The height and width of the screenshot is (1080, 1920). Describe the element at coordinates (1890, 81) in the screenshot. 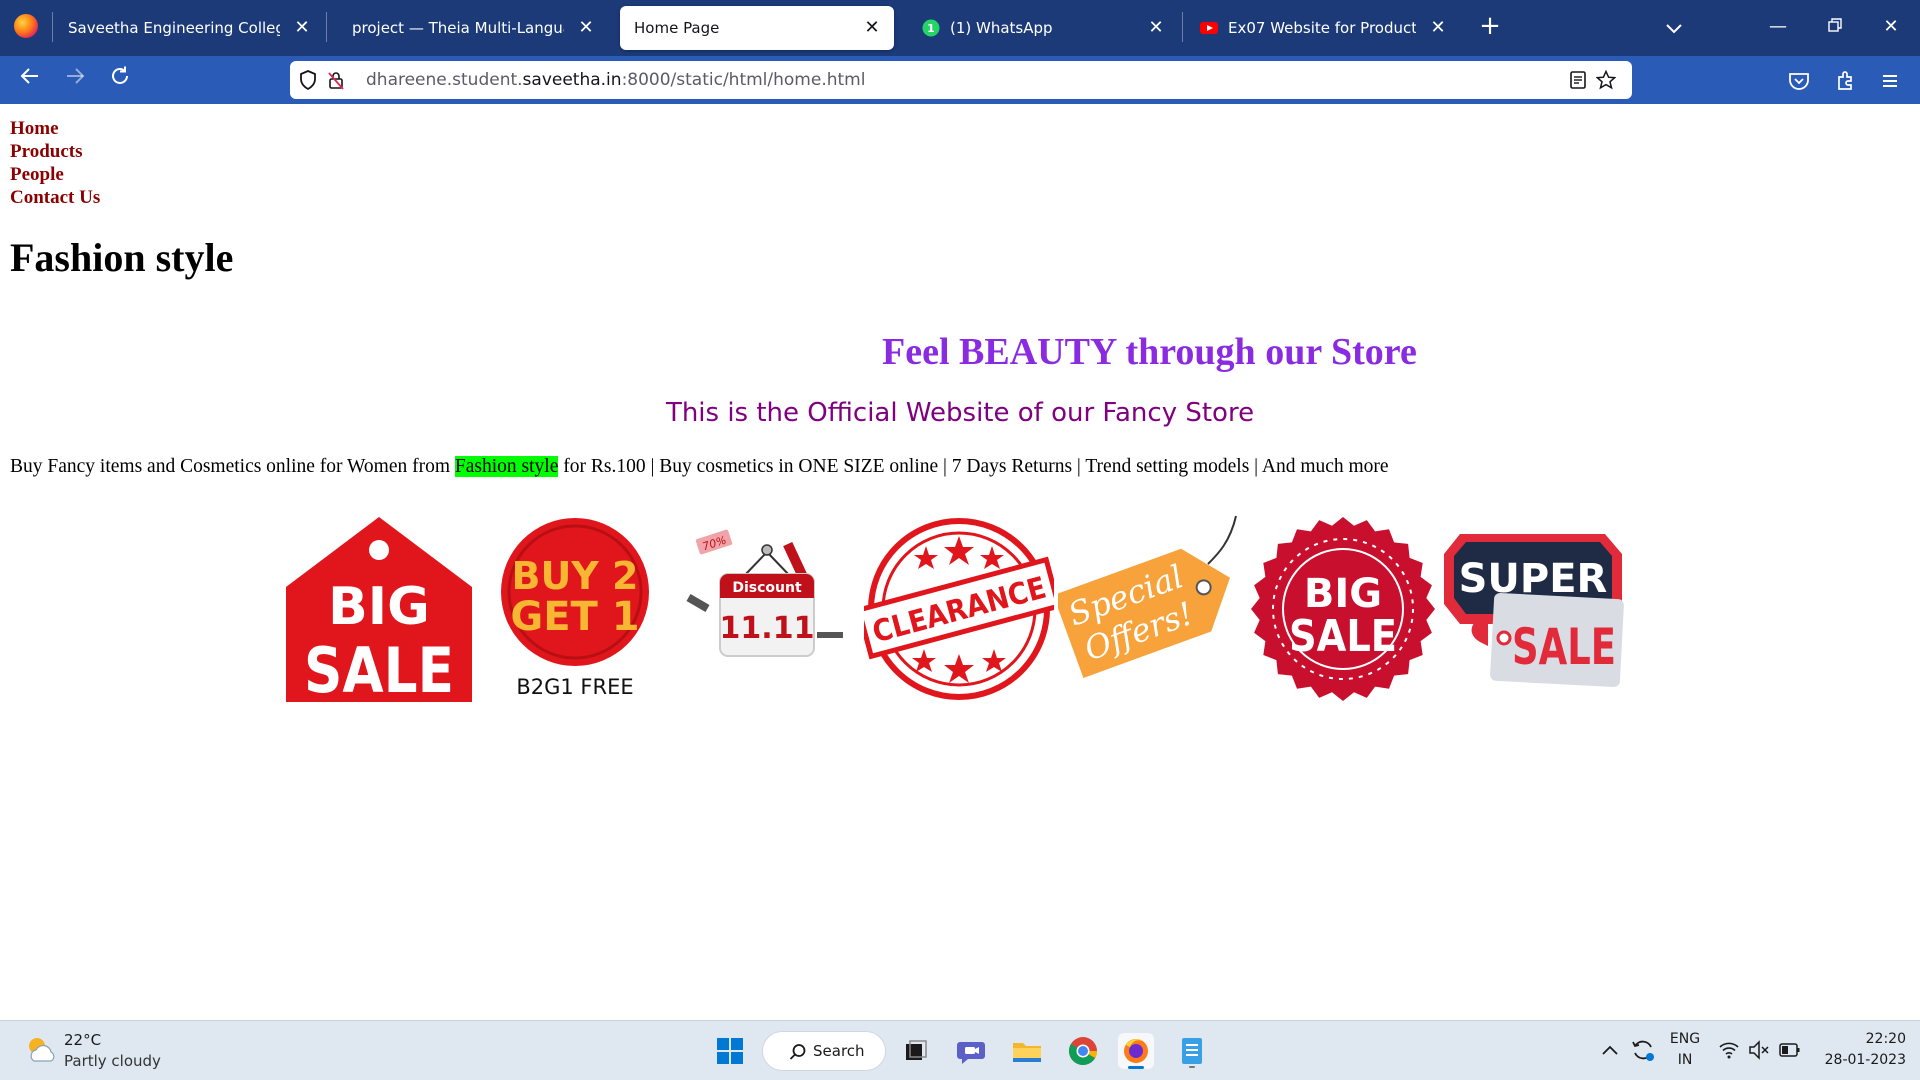

I see `menu-hamburger-icon` at that location.